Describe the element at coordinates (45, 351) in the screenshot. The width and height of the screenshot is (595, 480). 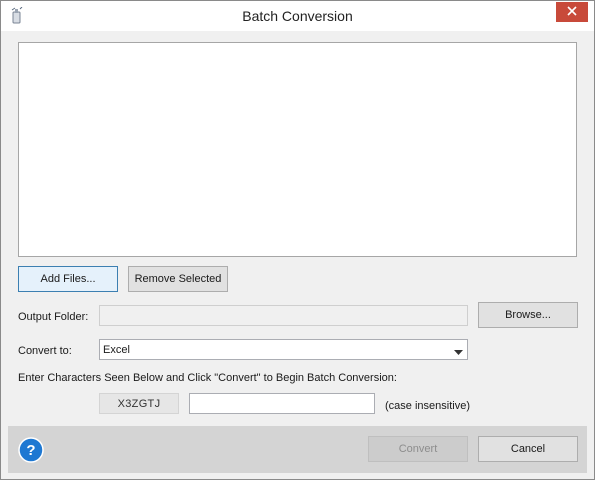
I see `convert-to-label: Convert to:` at that location.